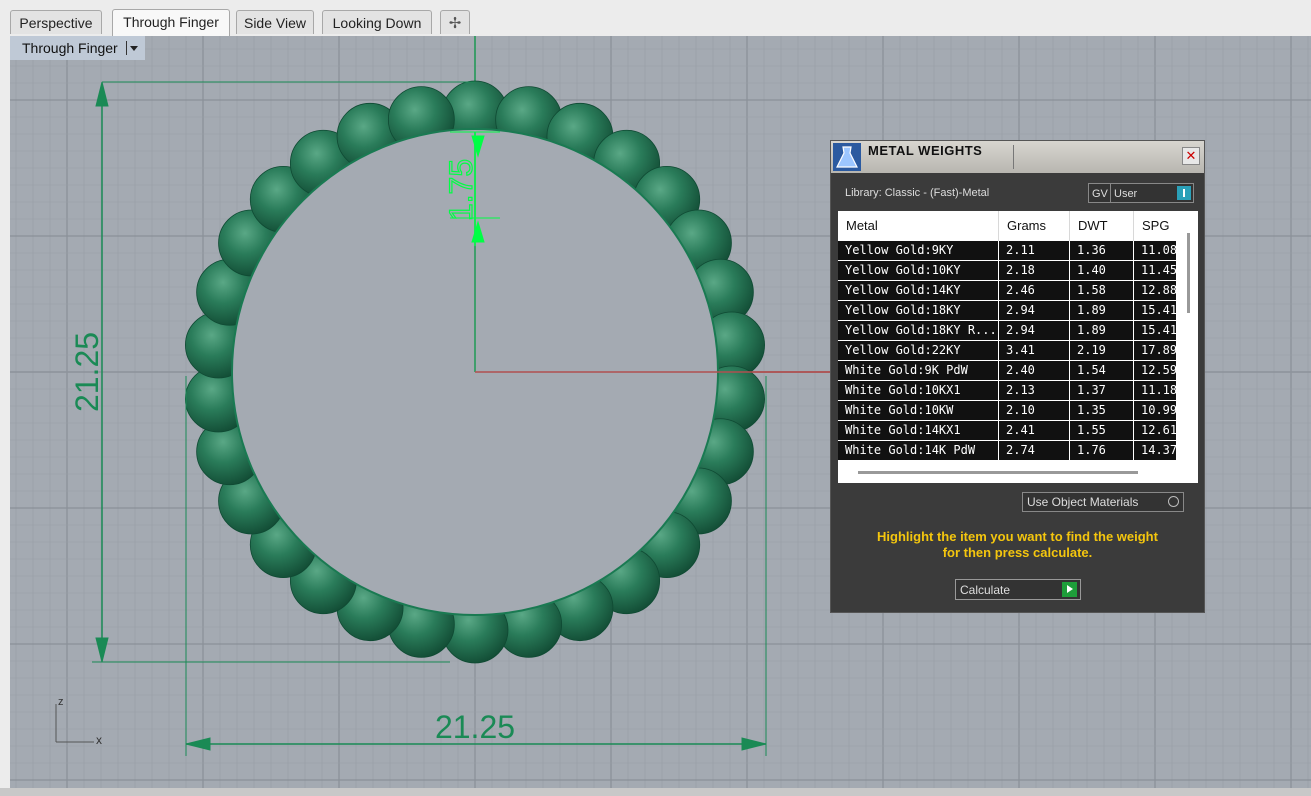  Describe the element at coordinates (1102, 350) in the screenshot. I see `cell-dwt: 2.19` at that location.